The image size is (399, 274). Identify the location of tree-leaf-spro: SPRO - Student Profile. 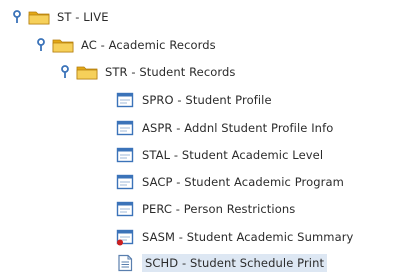
(194, 100).